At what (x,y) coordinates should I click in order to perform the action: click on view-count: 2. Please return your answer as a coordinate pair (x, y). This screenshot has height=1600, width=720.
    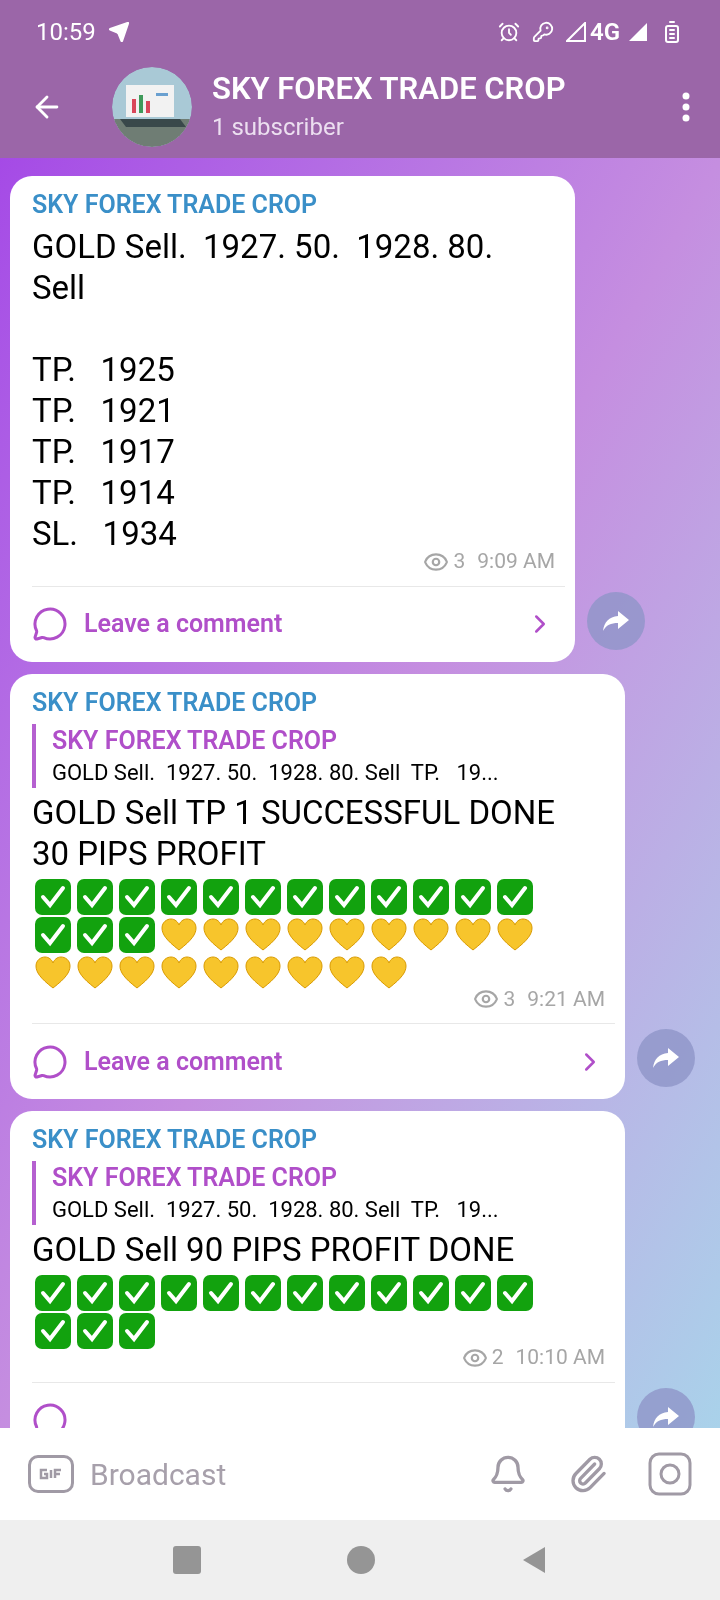
    Looking at the image, I should click on (497, 1357).